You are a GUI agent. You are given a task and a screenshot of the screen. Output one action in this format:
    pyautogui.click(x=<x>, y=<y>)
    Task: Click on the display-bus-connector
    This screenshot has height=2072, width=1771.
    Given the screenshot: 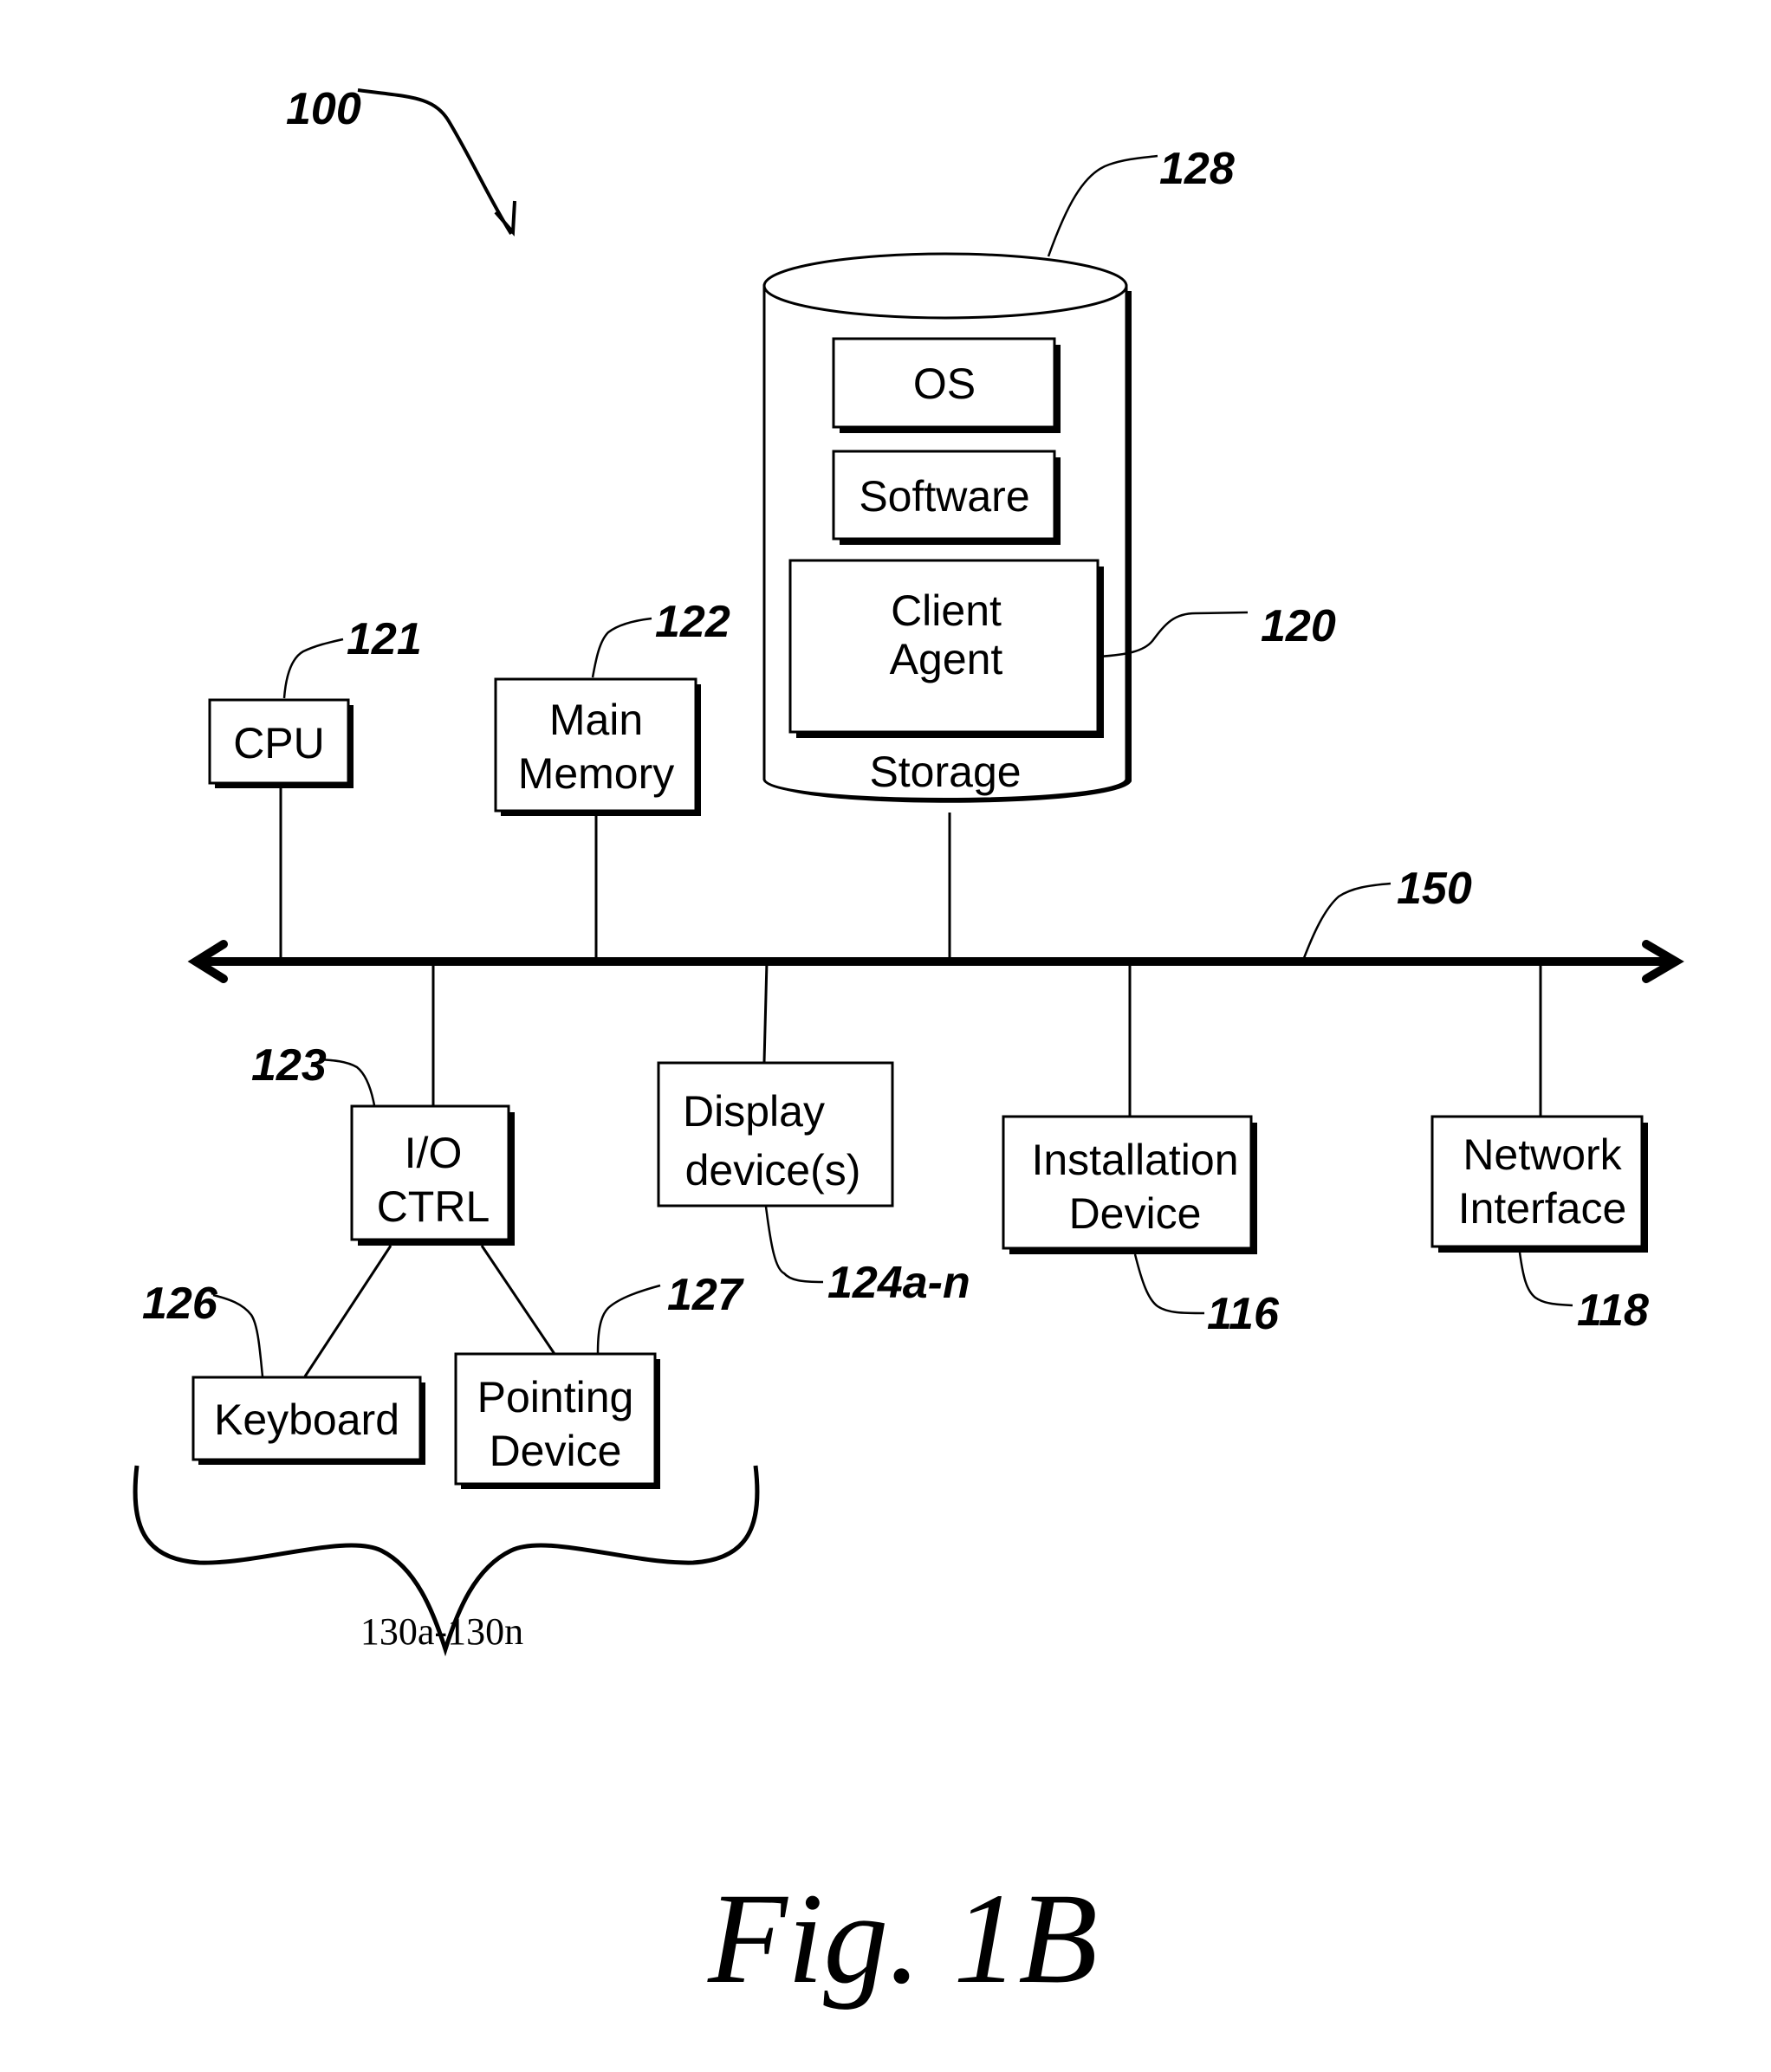 What is the action you would take?
    pyautogui.click(x=765, y=1012)
    